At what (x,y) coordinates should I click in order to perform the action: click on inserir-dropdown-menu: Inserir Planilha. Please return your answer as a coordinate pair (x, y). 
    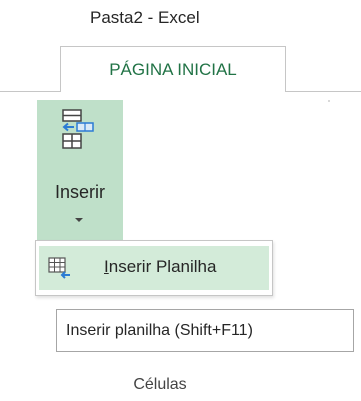
    Looking at the image, I should click on (154, 268).